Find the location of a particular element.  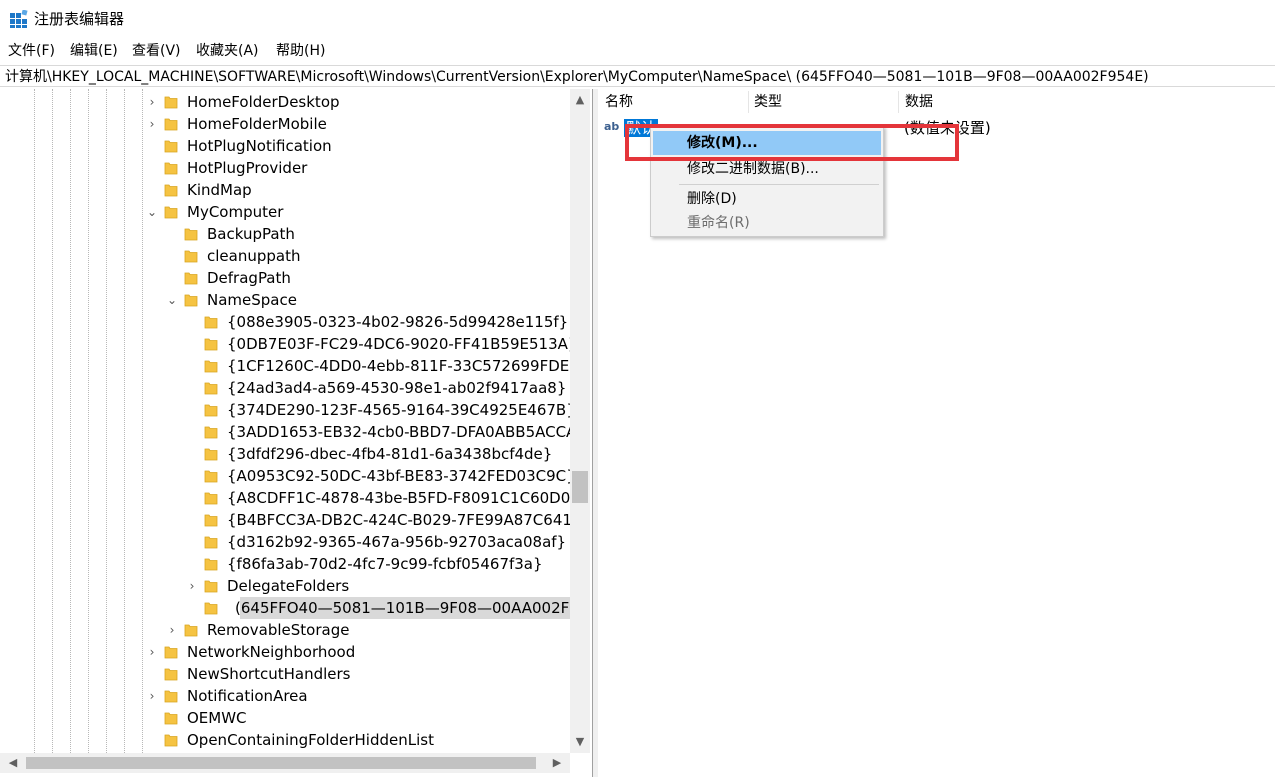

tree-item: {B4BFCC3A-DB2C-424C-B029-7FE99A87C641} is located at coordinates (285, 520).